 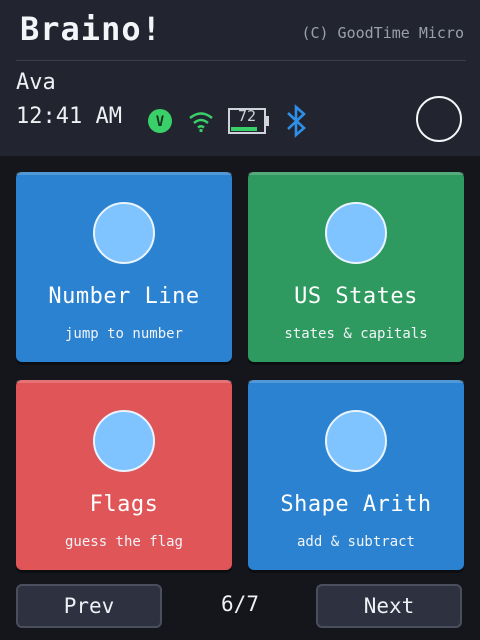 What do you see at coordinates (240, 604) in the screenshot?
I see `page-indicator: 6/7` at bounding box center [240, 604].